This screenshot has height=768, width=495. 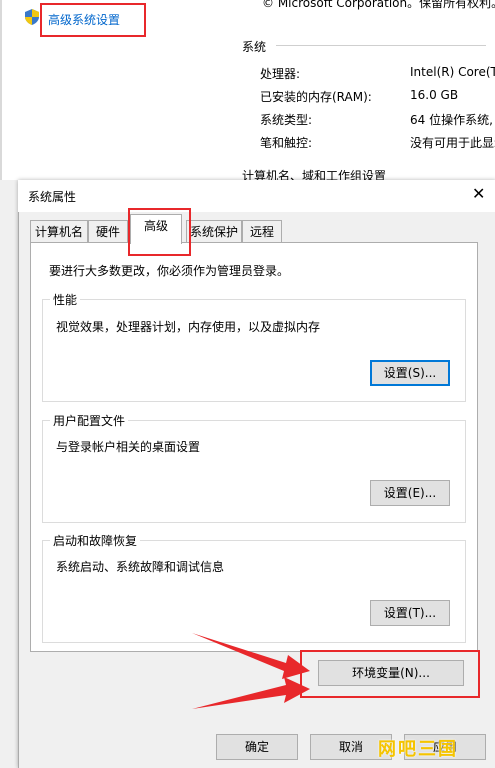 I want to click on startup-recovery-description: 系统启动、系统故障和调试信息, so click(x=140, y=567).